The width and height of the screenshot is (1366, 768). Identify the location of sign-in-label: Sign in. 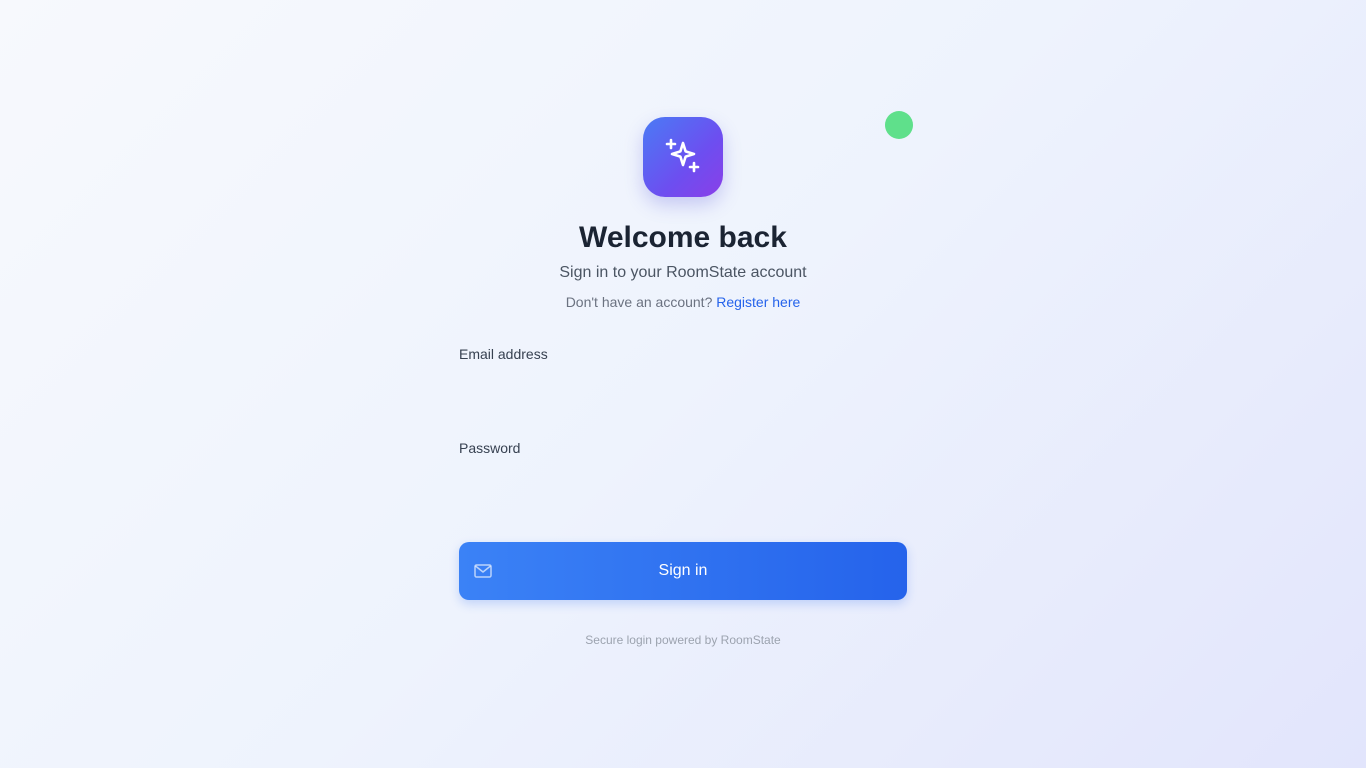
(683, 570).